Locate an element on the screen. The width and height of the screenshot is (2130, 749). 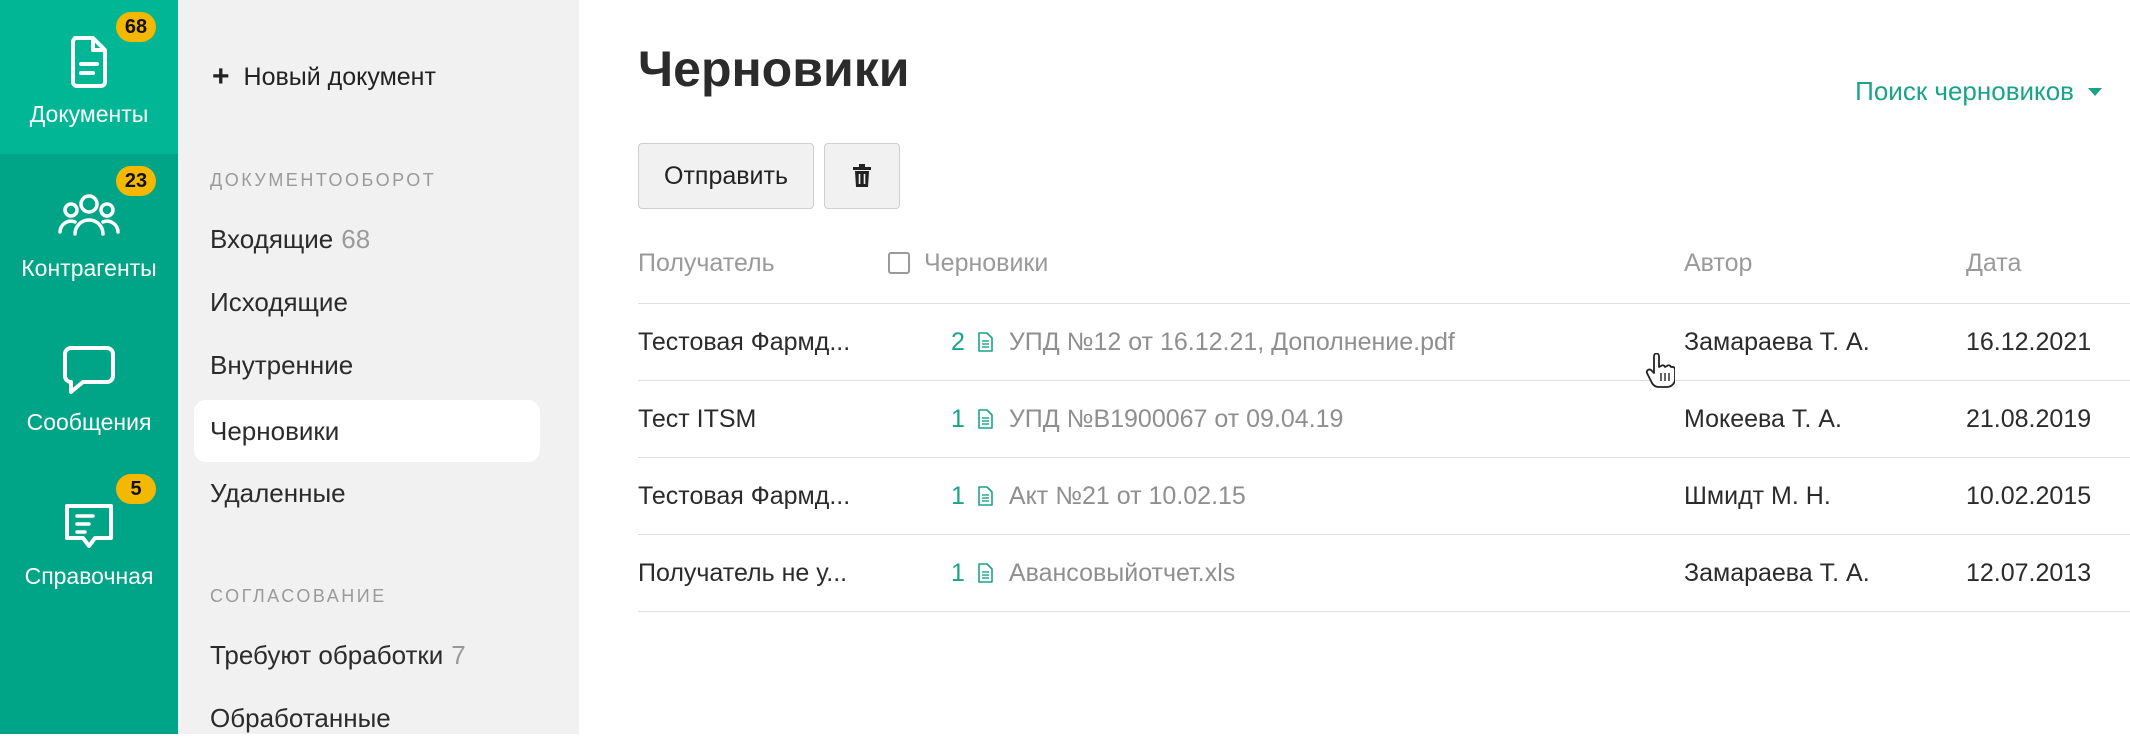
section-heading-approval: СОГЛАСОВАНИЕ is located at coordinates (298, 596).